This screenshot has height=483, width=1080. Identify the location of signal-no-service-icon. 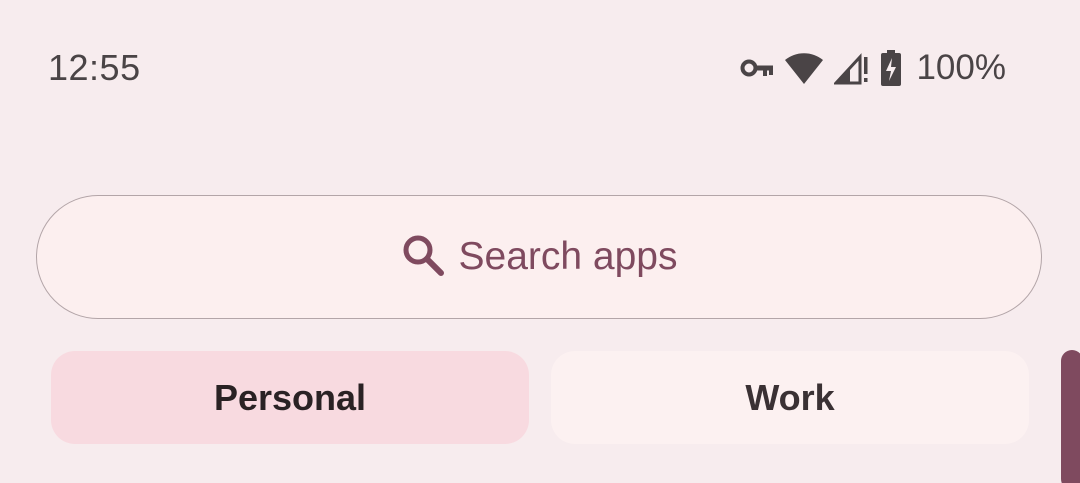
(852, 68).